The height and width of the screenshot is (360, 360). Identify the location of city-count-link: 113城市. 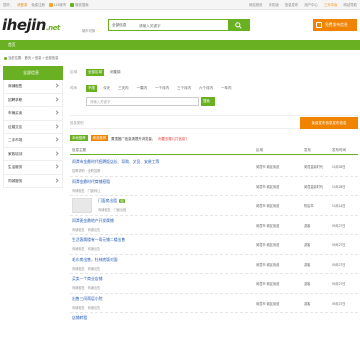
(60, 5).